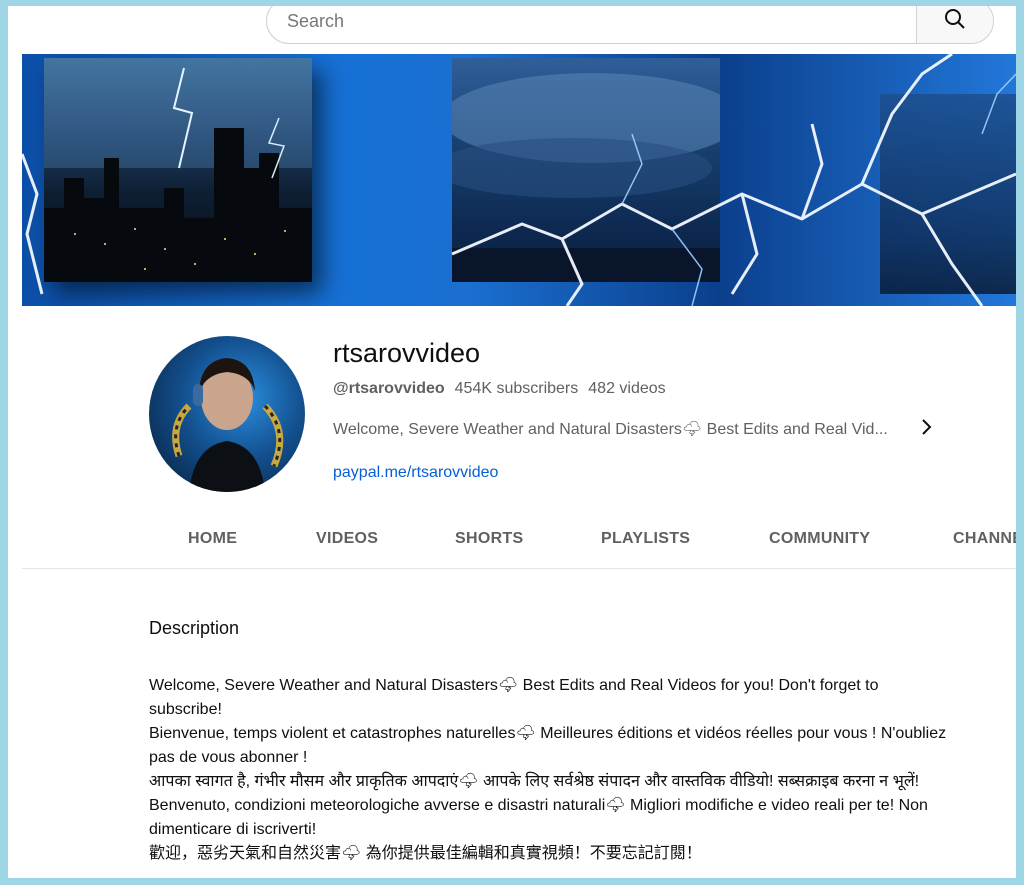  I want to click on tab-playlists: PLAYLISTS, so click(645, 539).